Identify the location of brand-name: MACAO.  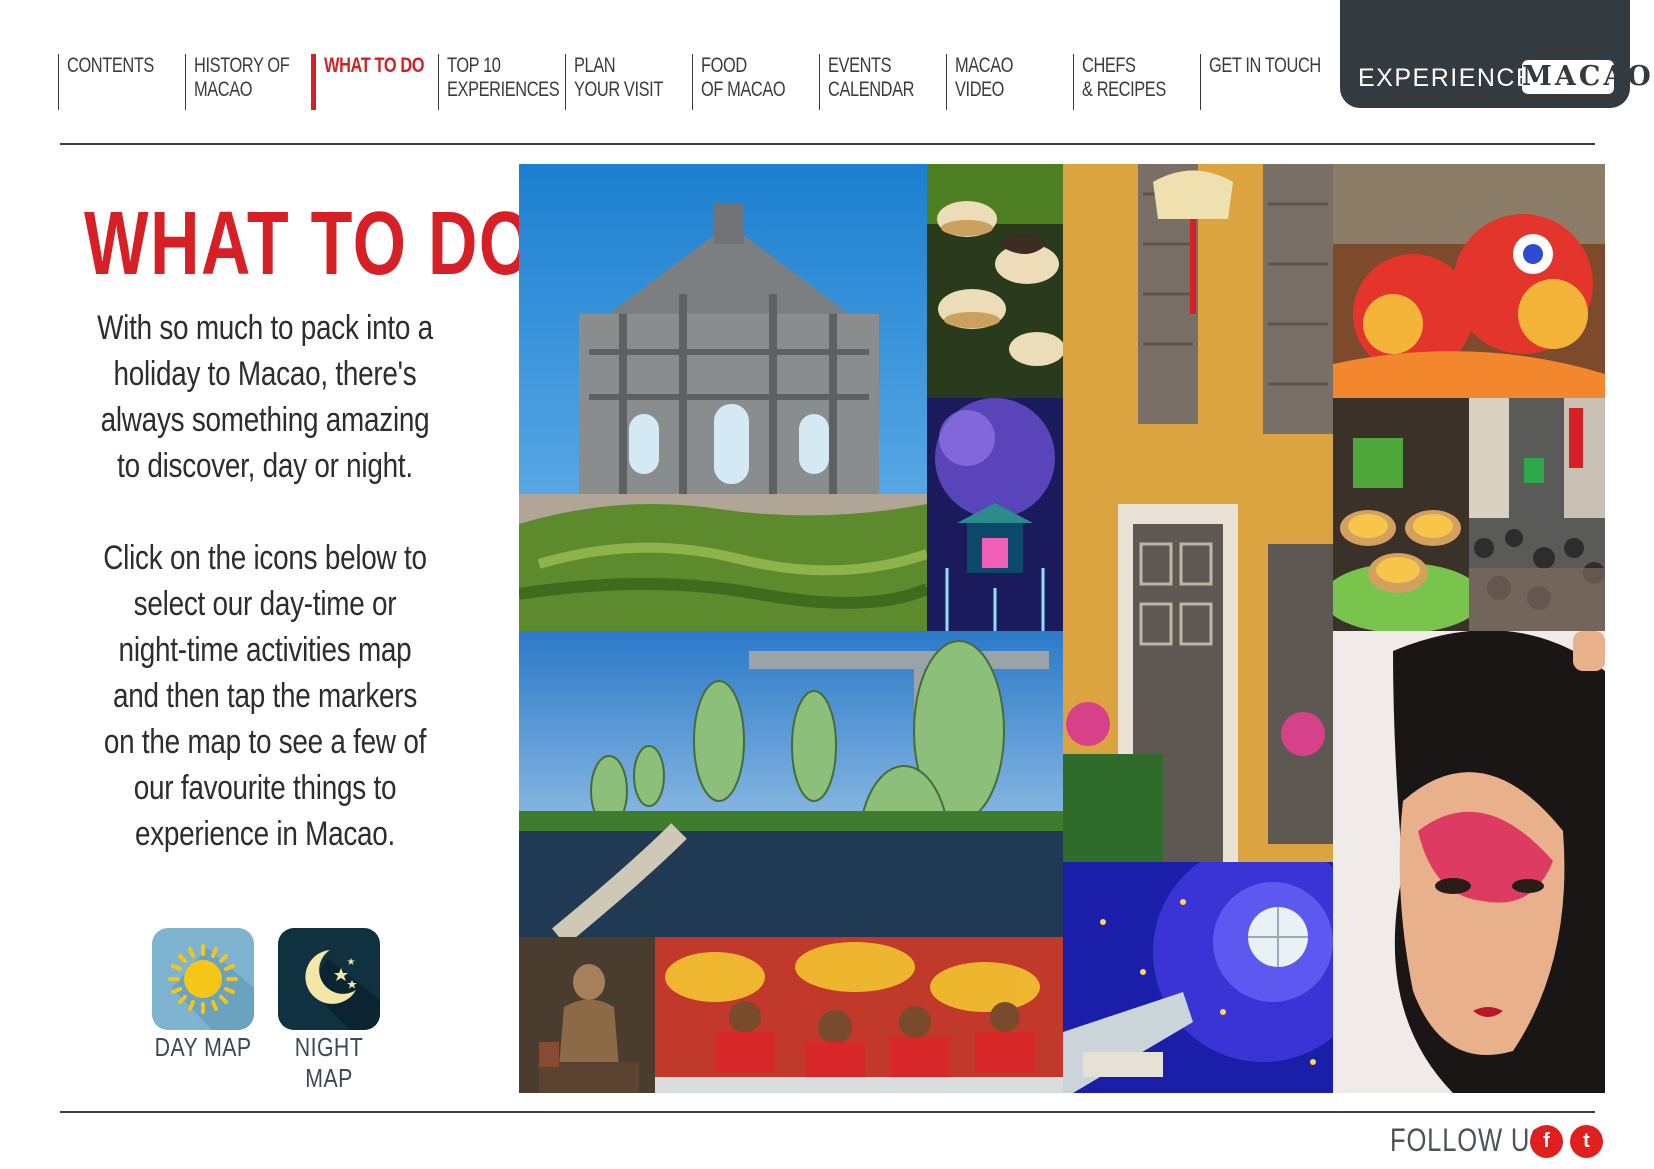
(1588, 77).